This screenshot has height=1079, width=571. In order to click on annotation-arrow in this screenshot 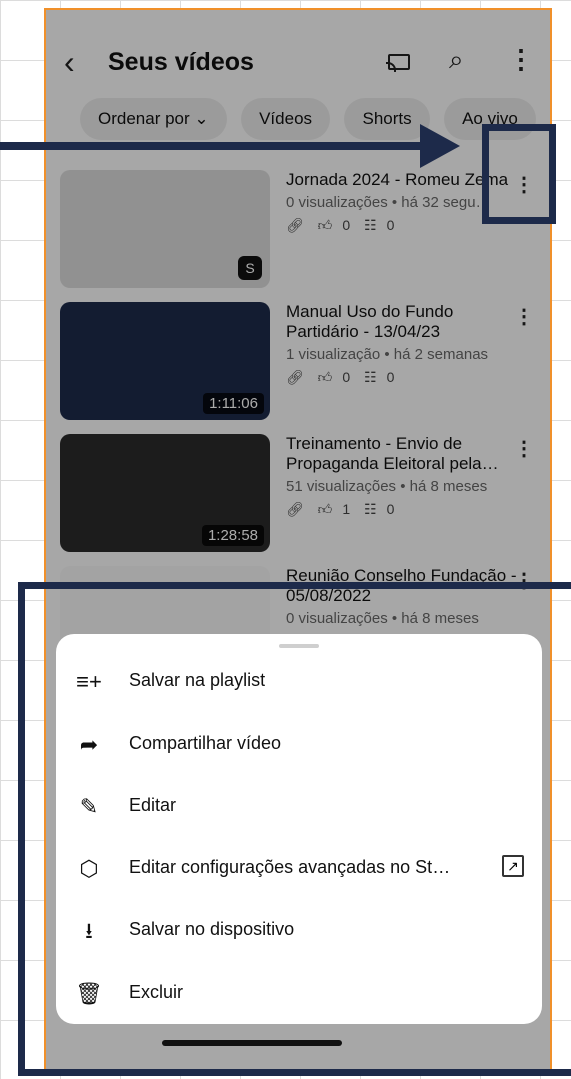, I will do `click(220, 146)`.